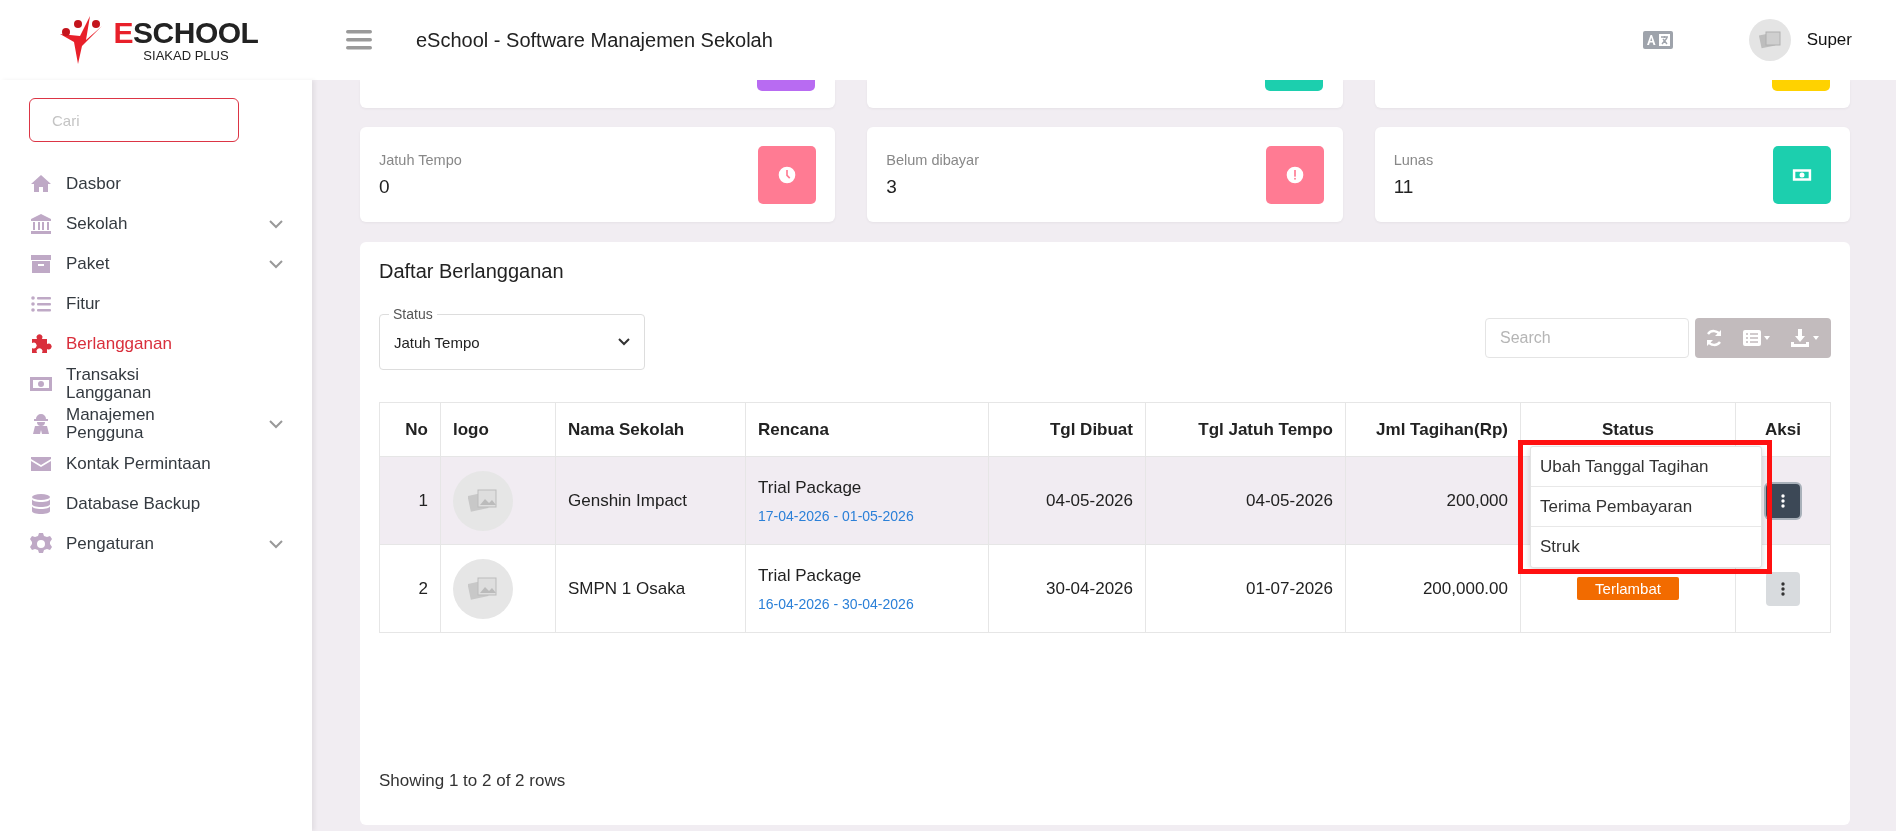  What do you see at coordinates (1714, 337) in the screenshot?
I see `refresh-icon` at bounding box center [1714, 337].